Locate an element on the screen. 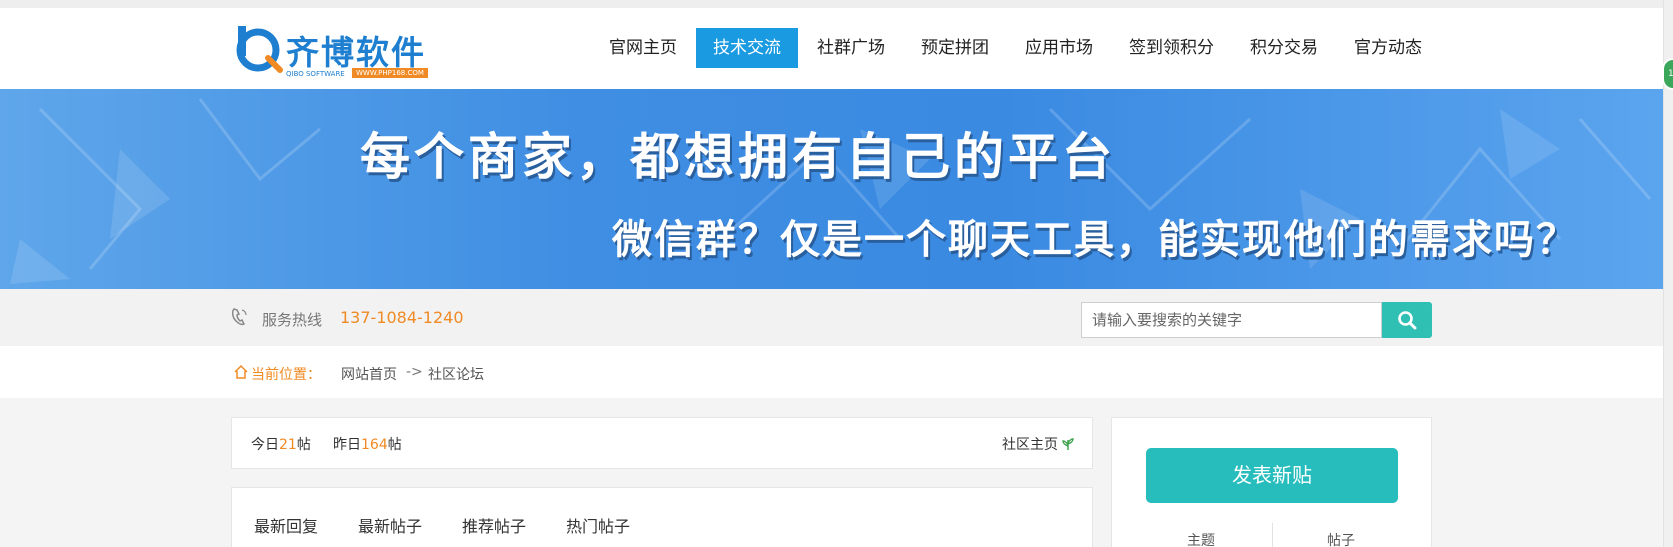 The image size is (1673, 547). search-button is located at coordinates (1407, 320).